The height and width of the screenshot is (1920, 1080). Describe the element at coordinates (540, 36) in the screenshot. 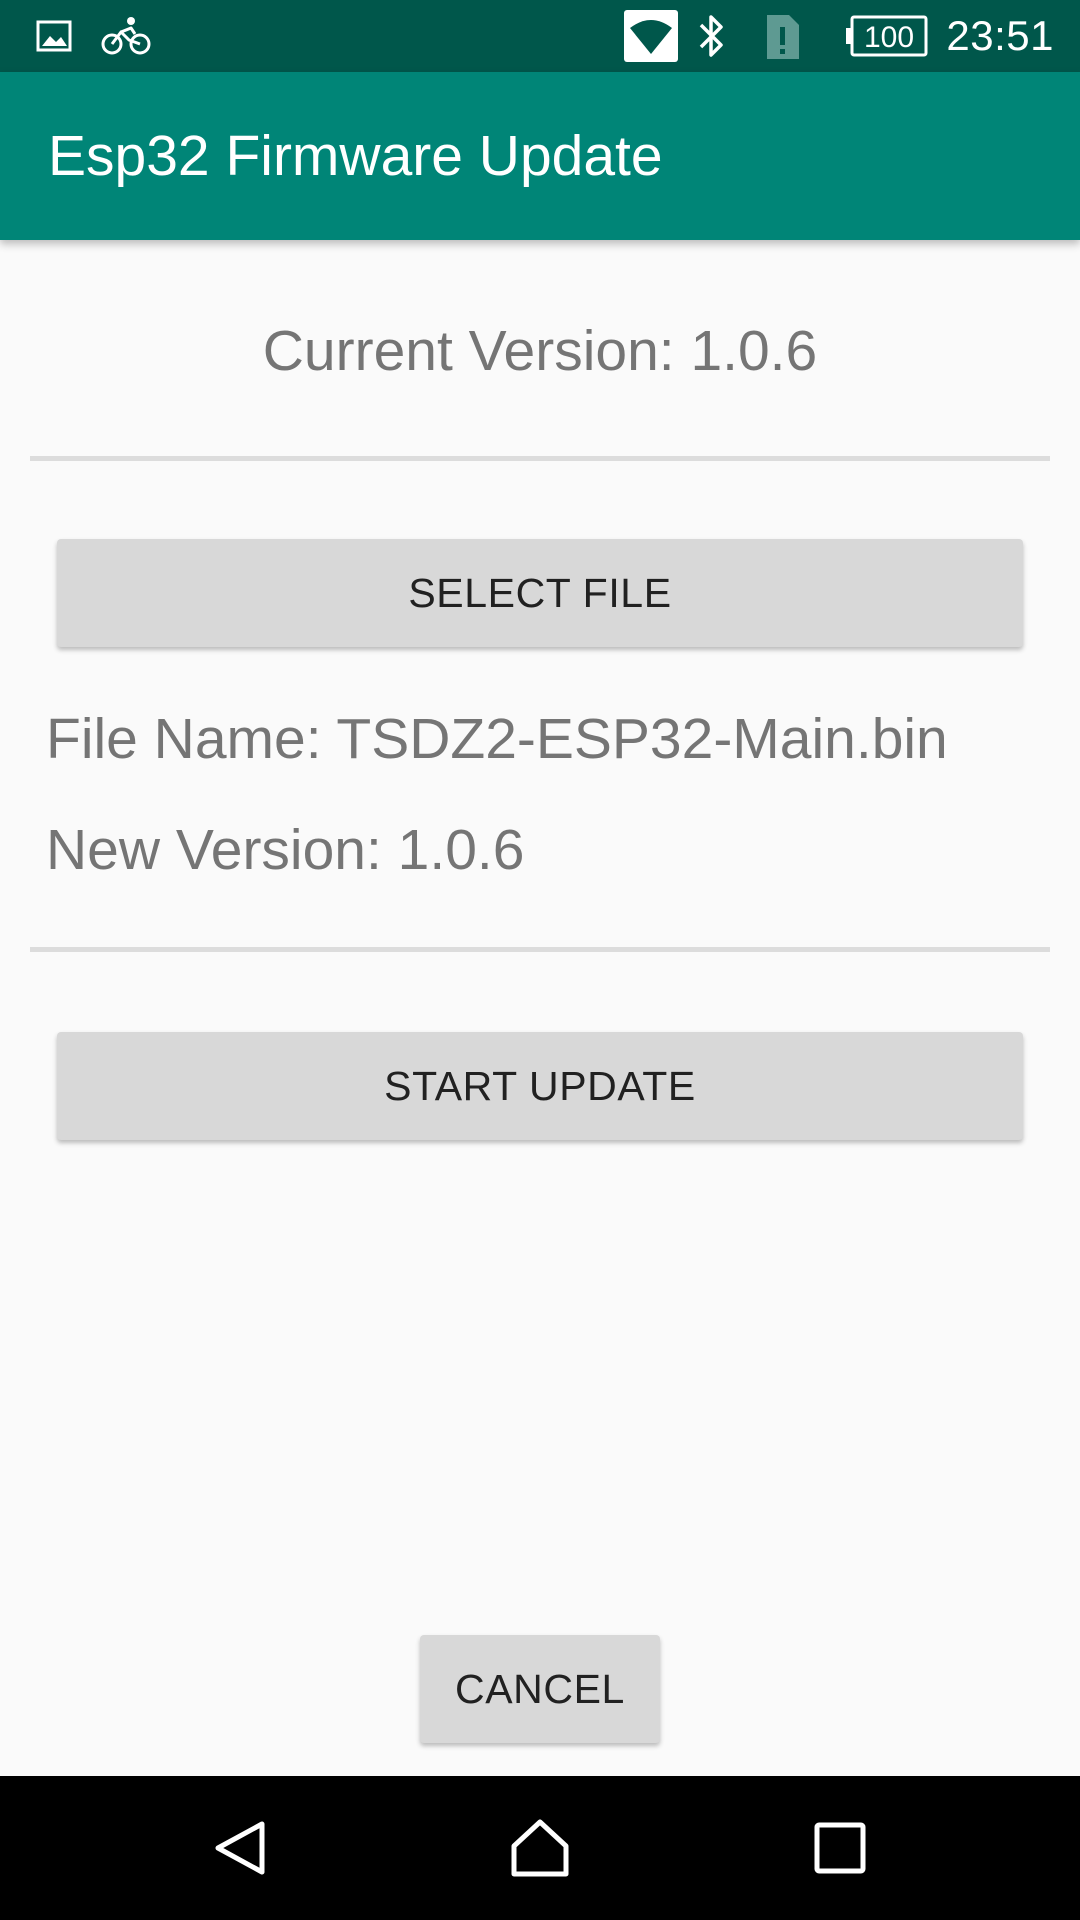

I see `status-bar: 100 23:51` at that location.